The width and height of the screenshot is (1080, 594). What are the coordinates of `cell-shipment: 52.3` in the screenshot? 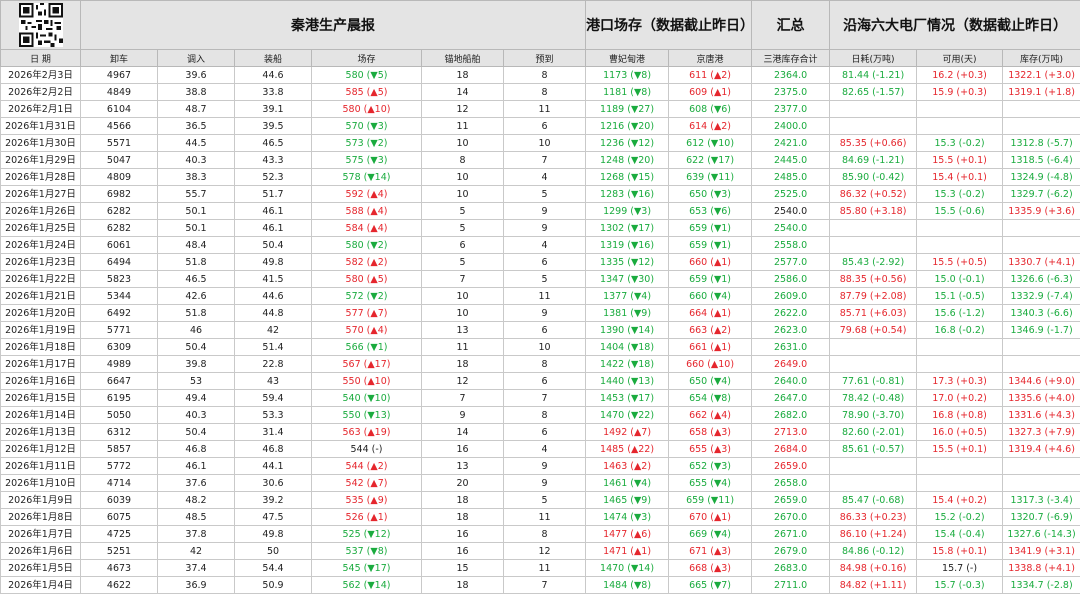 It's located at (273, 177).